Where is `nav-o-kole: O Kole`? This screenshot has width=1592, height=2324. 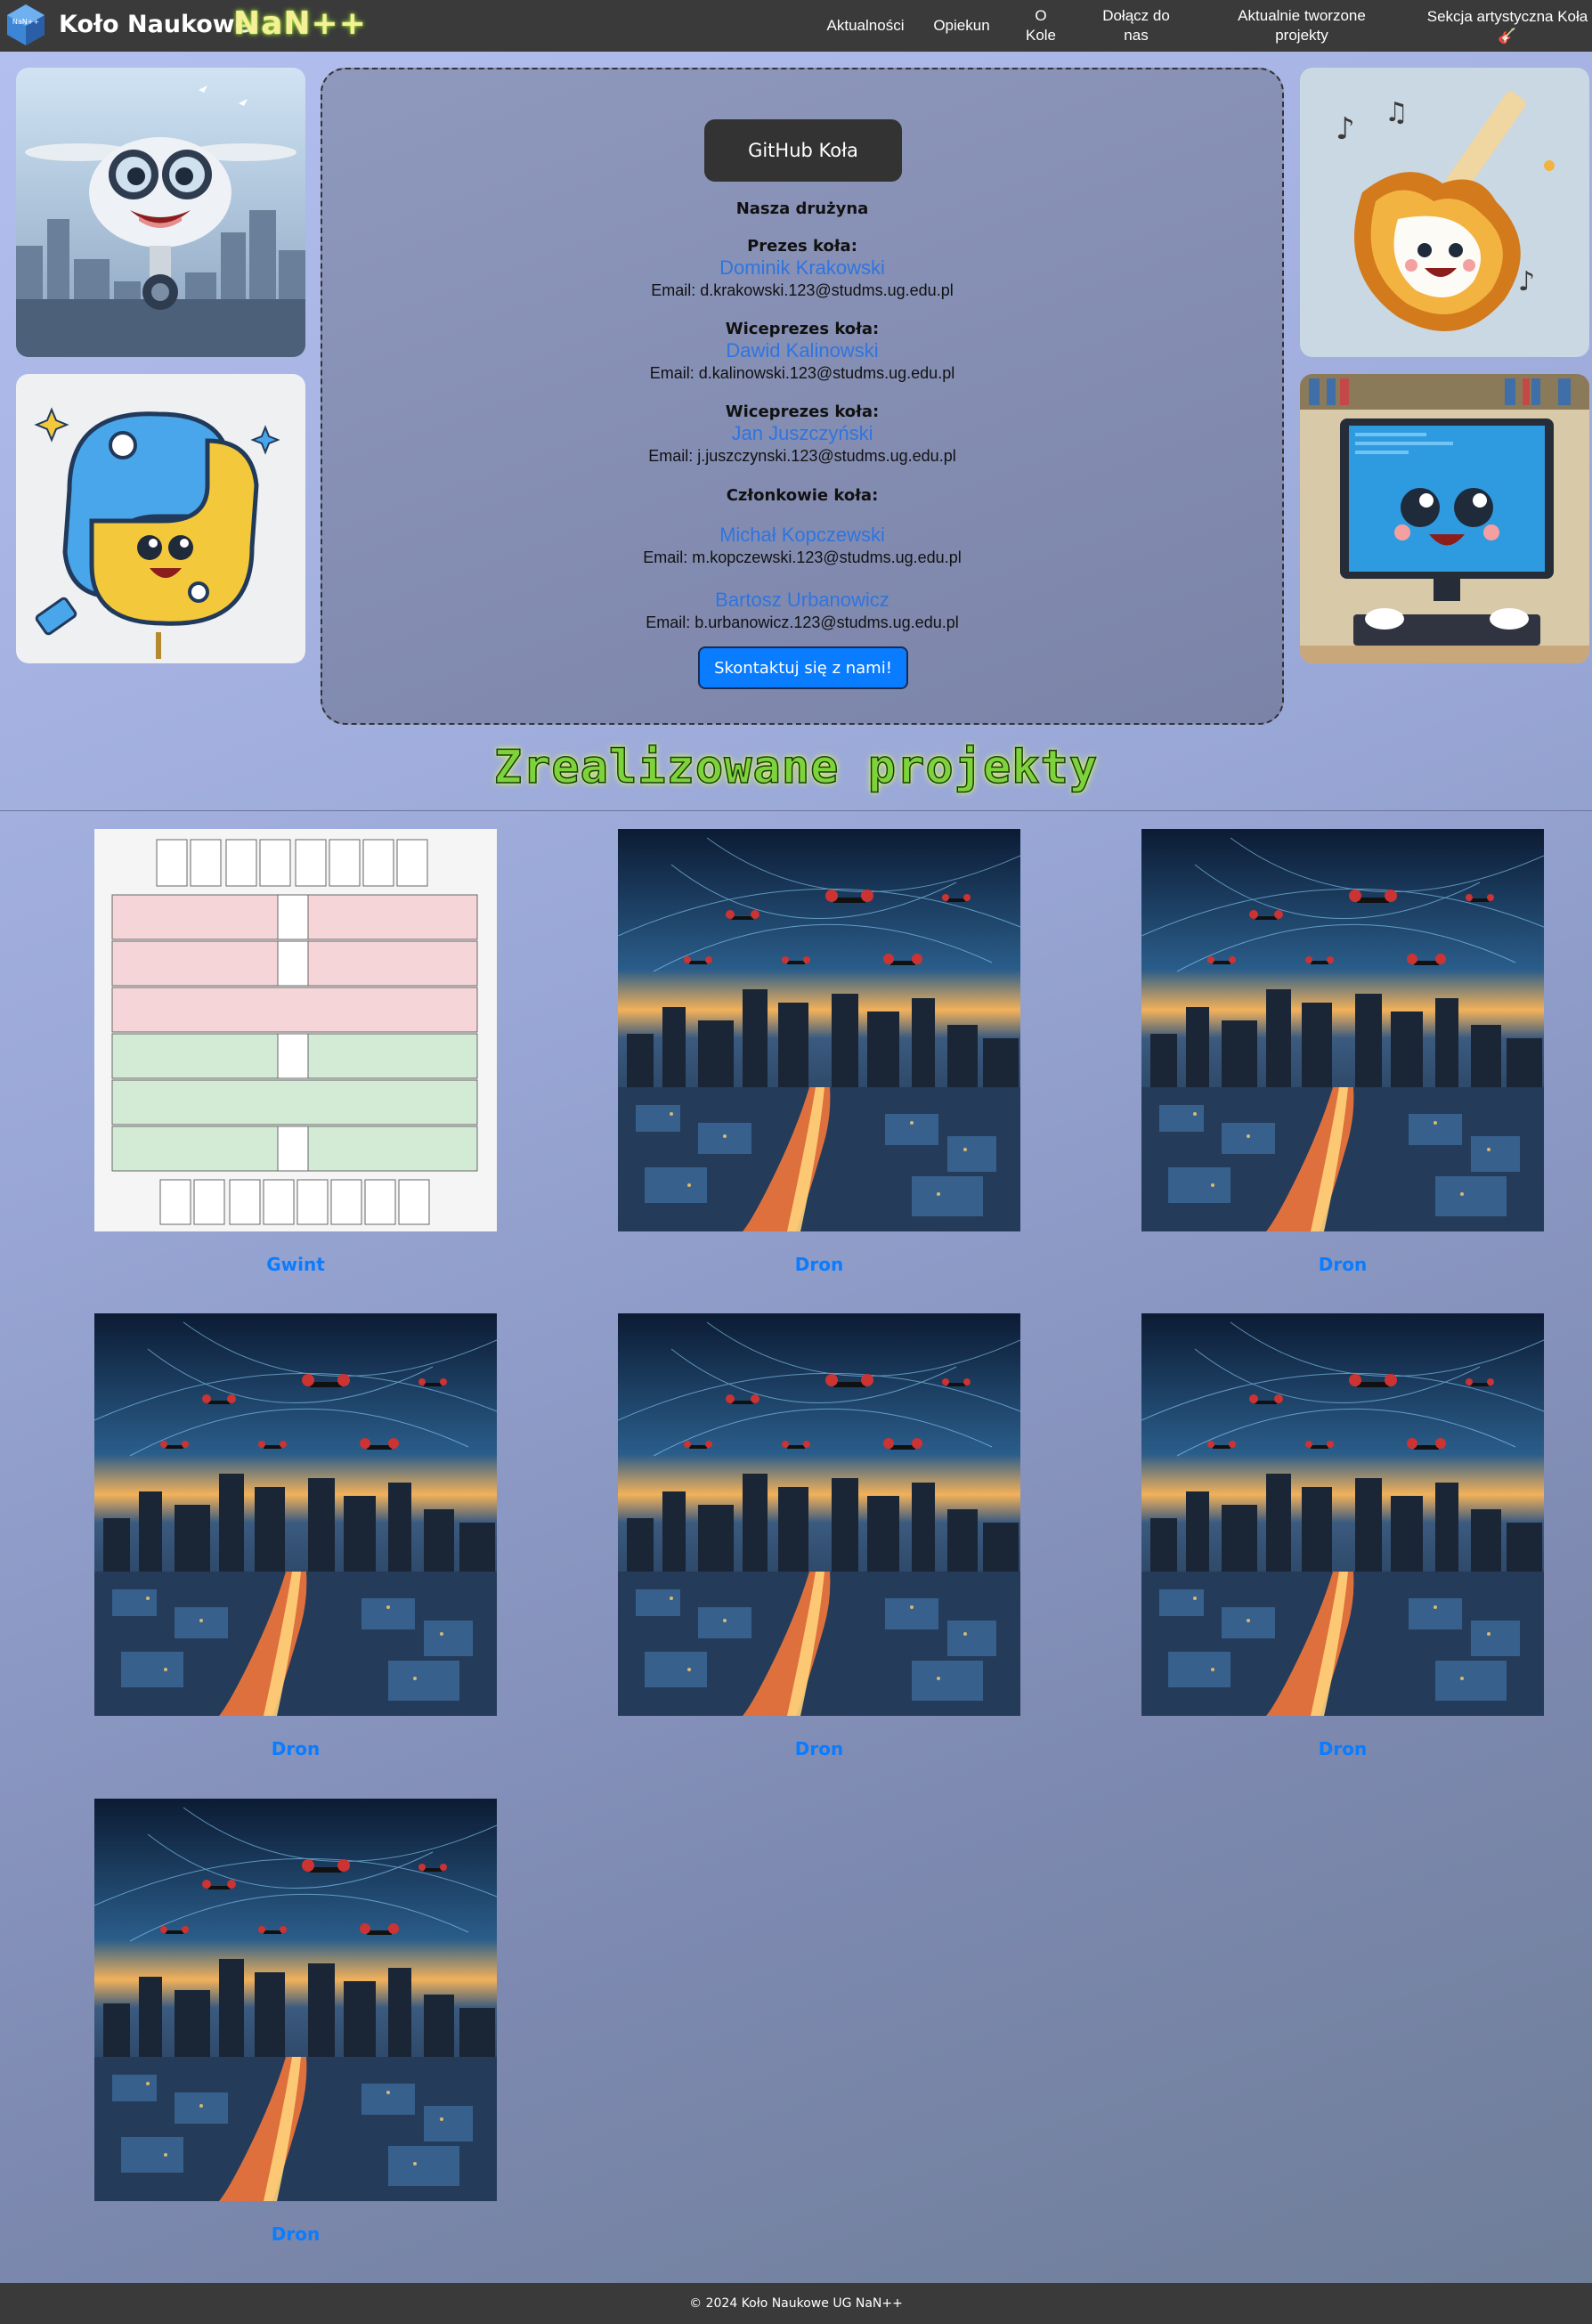 nav-o-kole: O Kole is located at coordinates (1041, 26).